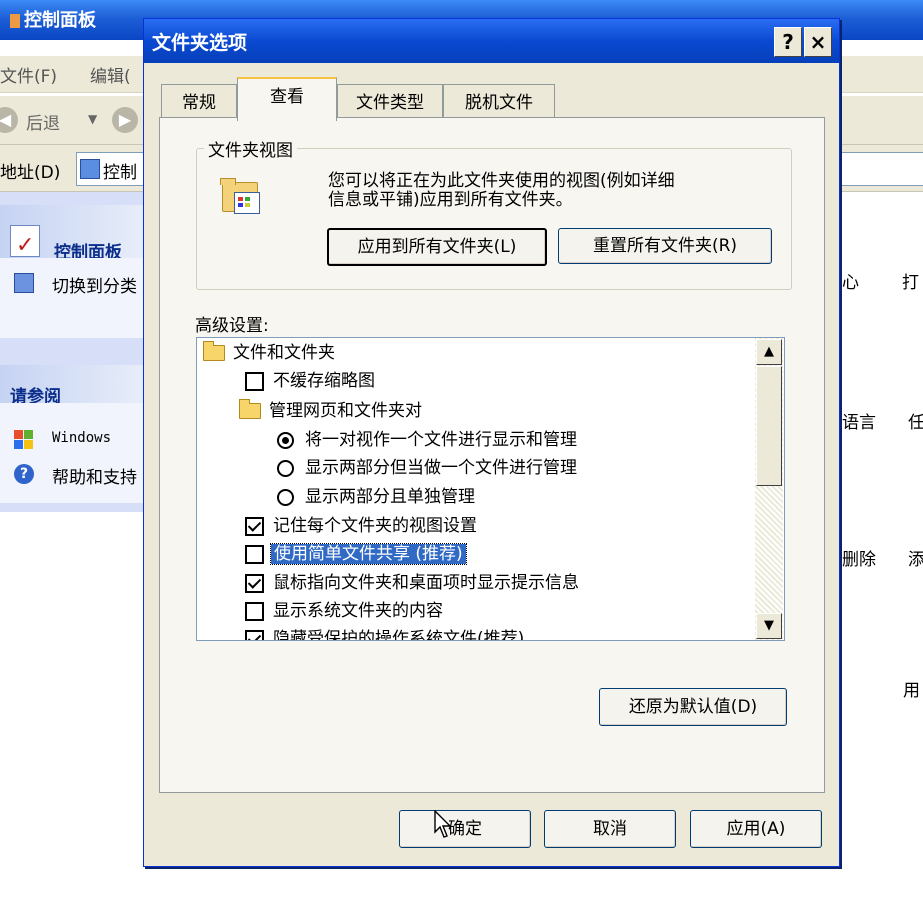 Image resolution: width=923 pixels, height=923 pixels. I want to click on tab-view: 查看, so click(287, 99).